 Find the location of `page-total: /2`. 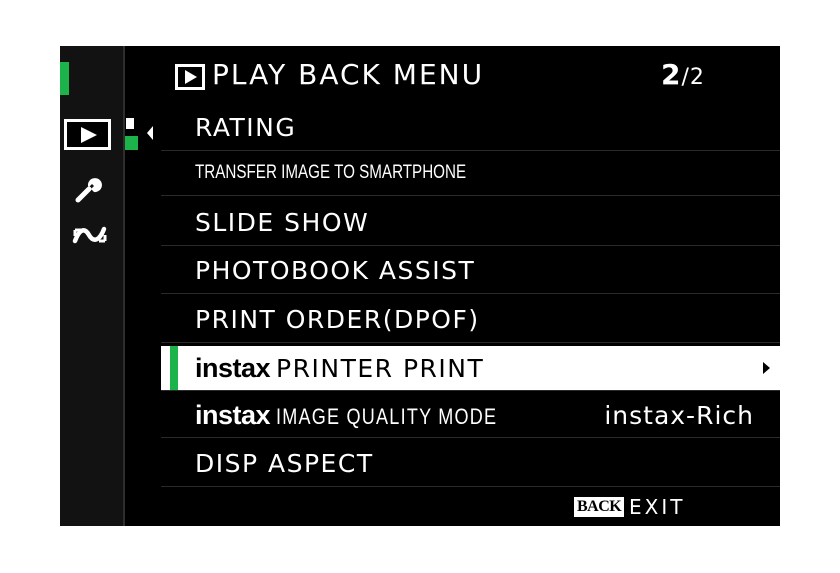

page-total: /2 is located at coordinates (693, 77).